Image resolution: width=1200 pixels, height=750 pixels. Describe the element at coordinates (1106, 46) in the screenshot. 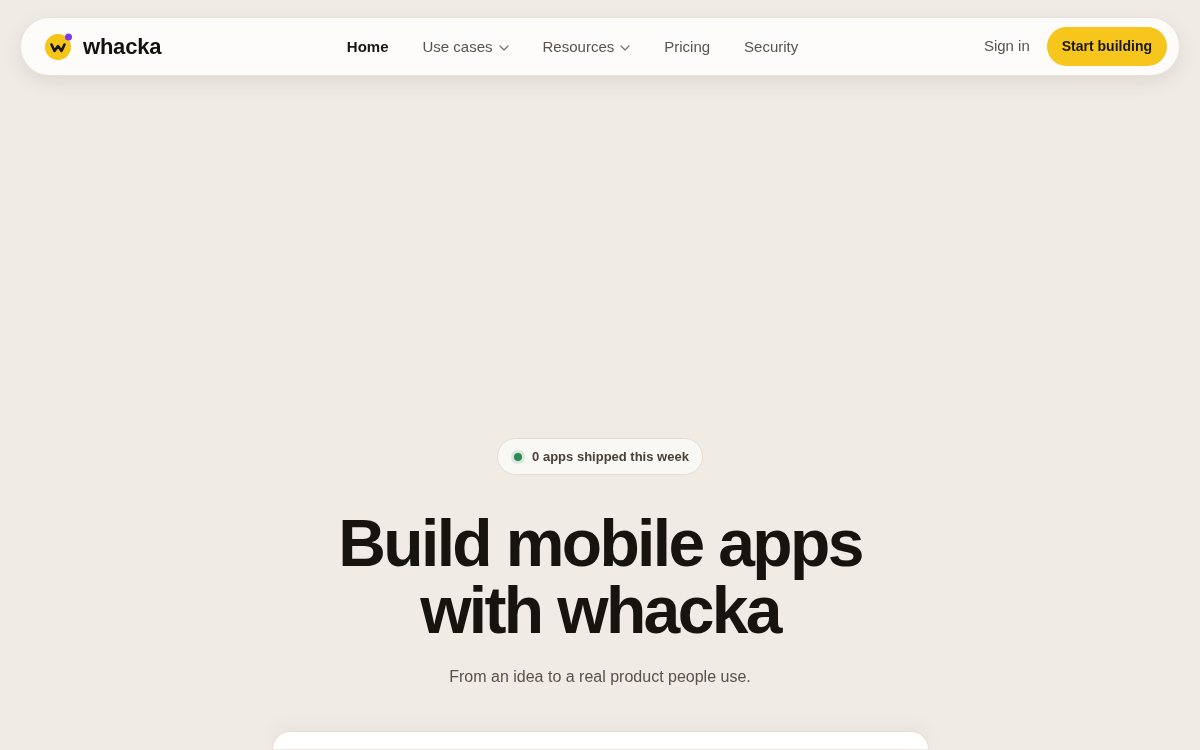

I see `start-building-button: Start building` at that location.